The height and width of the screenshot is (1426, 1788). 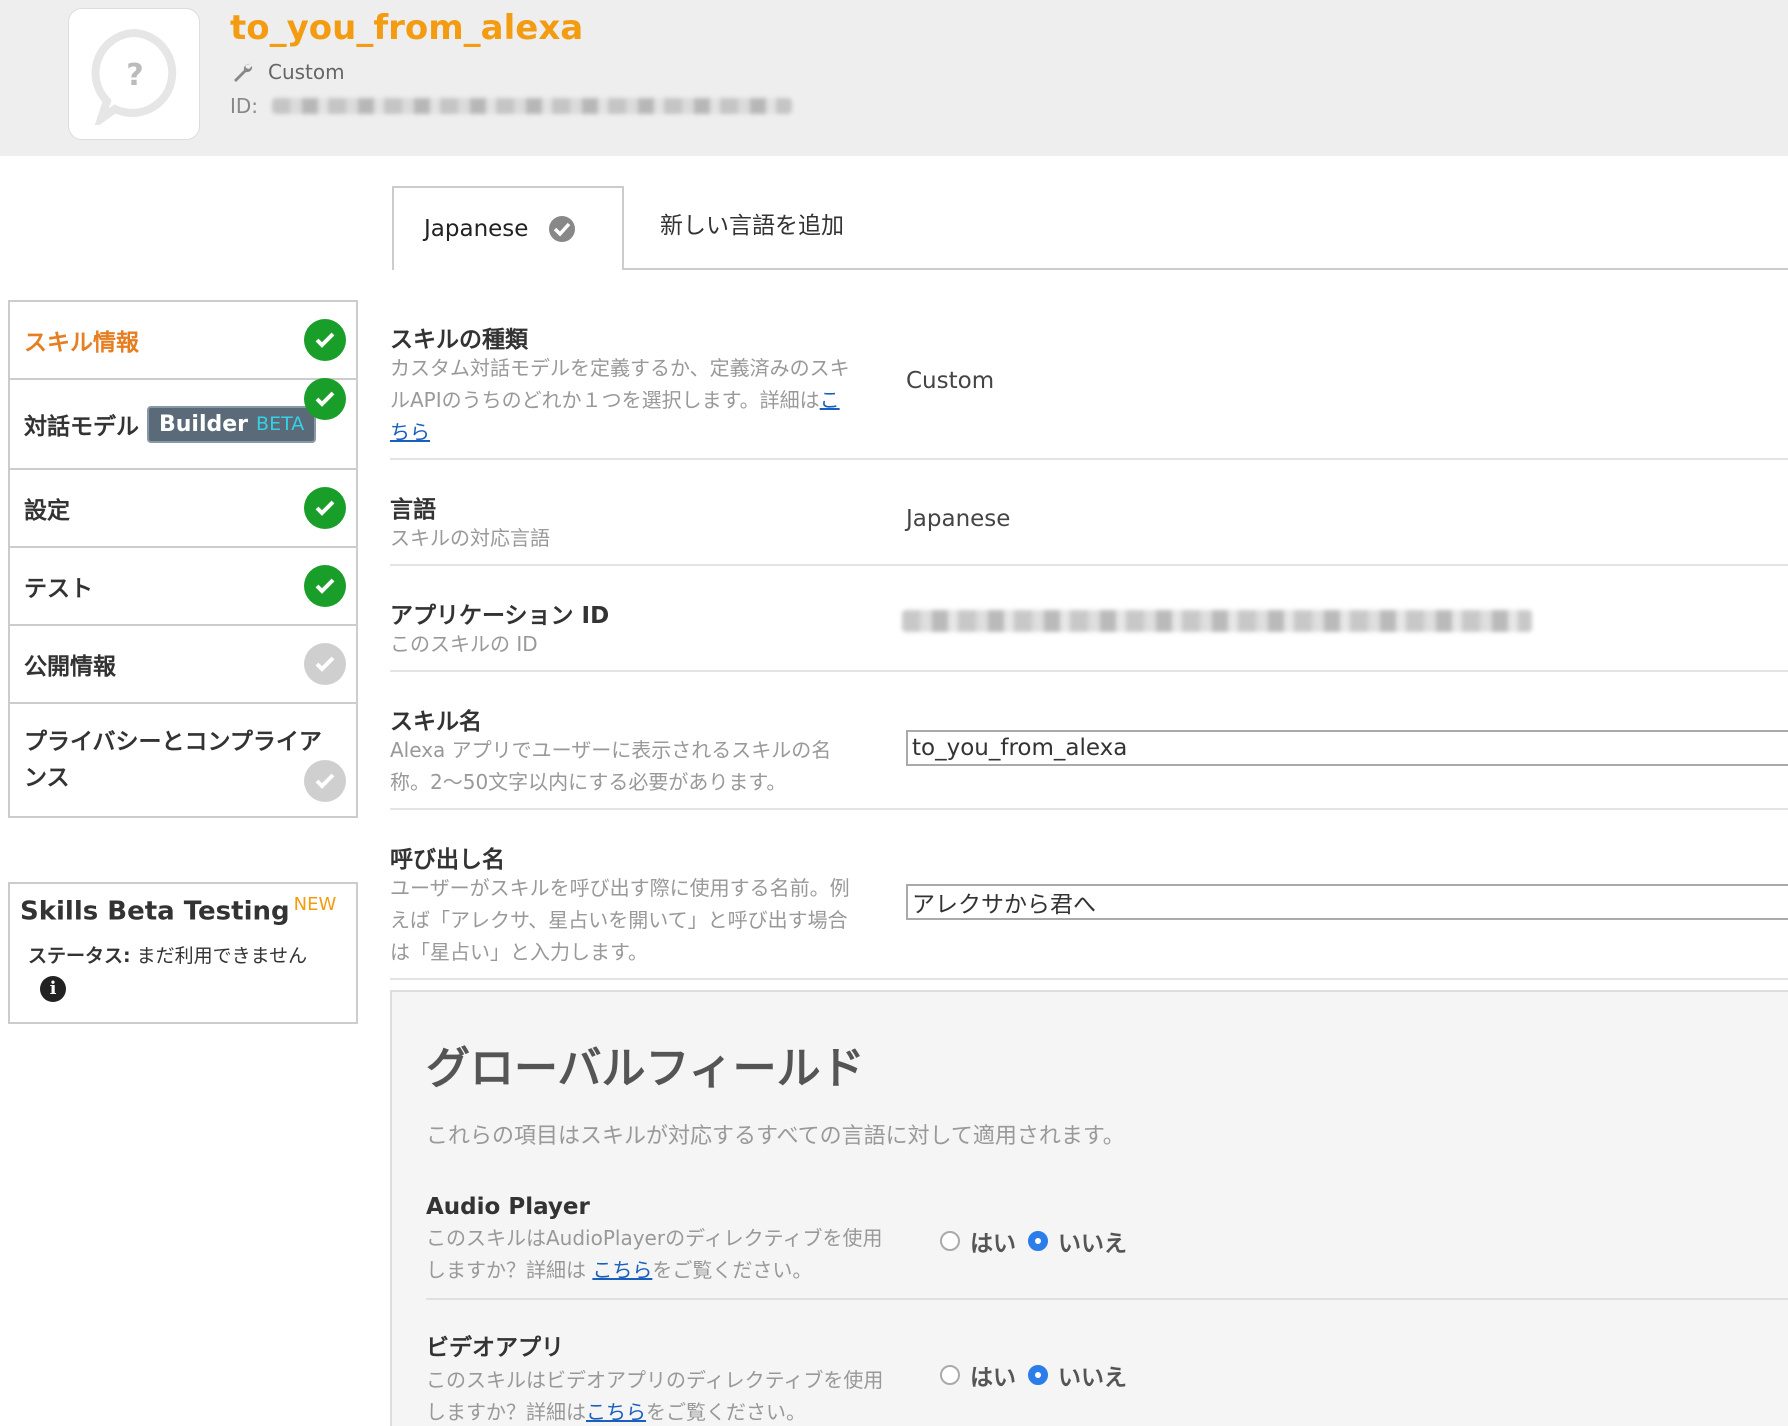 I want to click on skill-icon-placeholder: ?, so click(x=134, y=74).